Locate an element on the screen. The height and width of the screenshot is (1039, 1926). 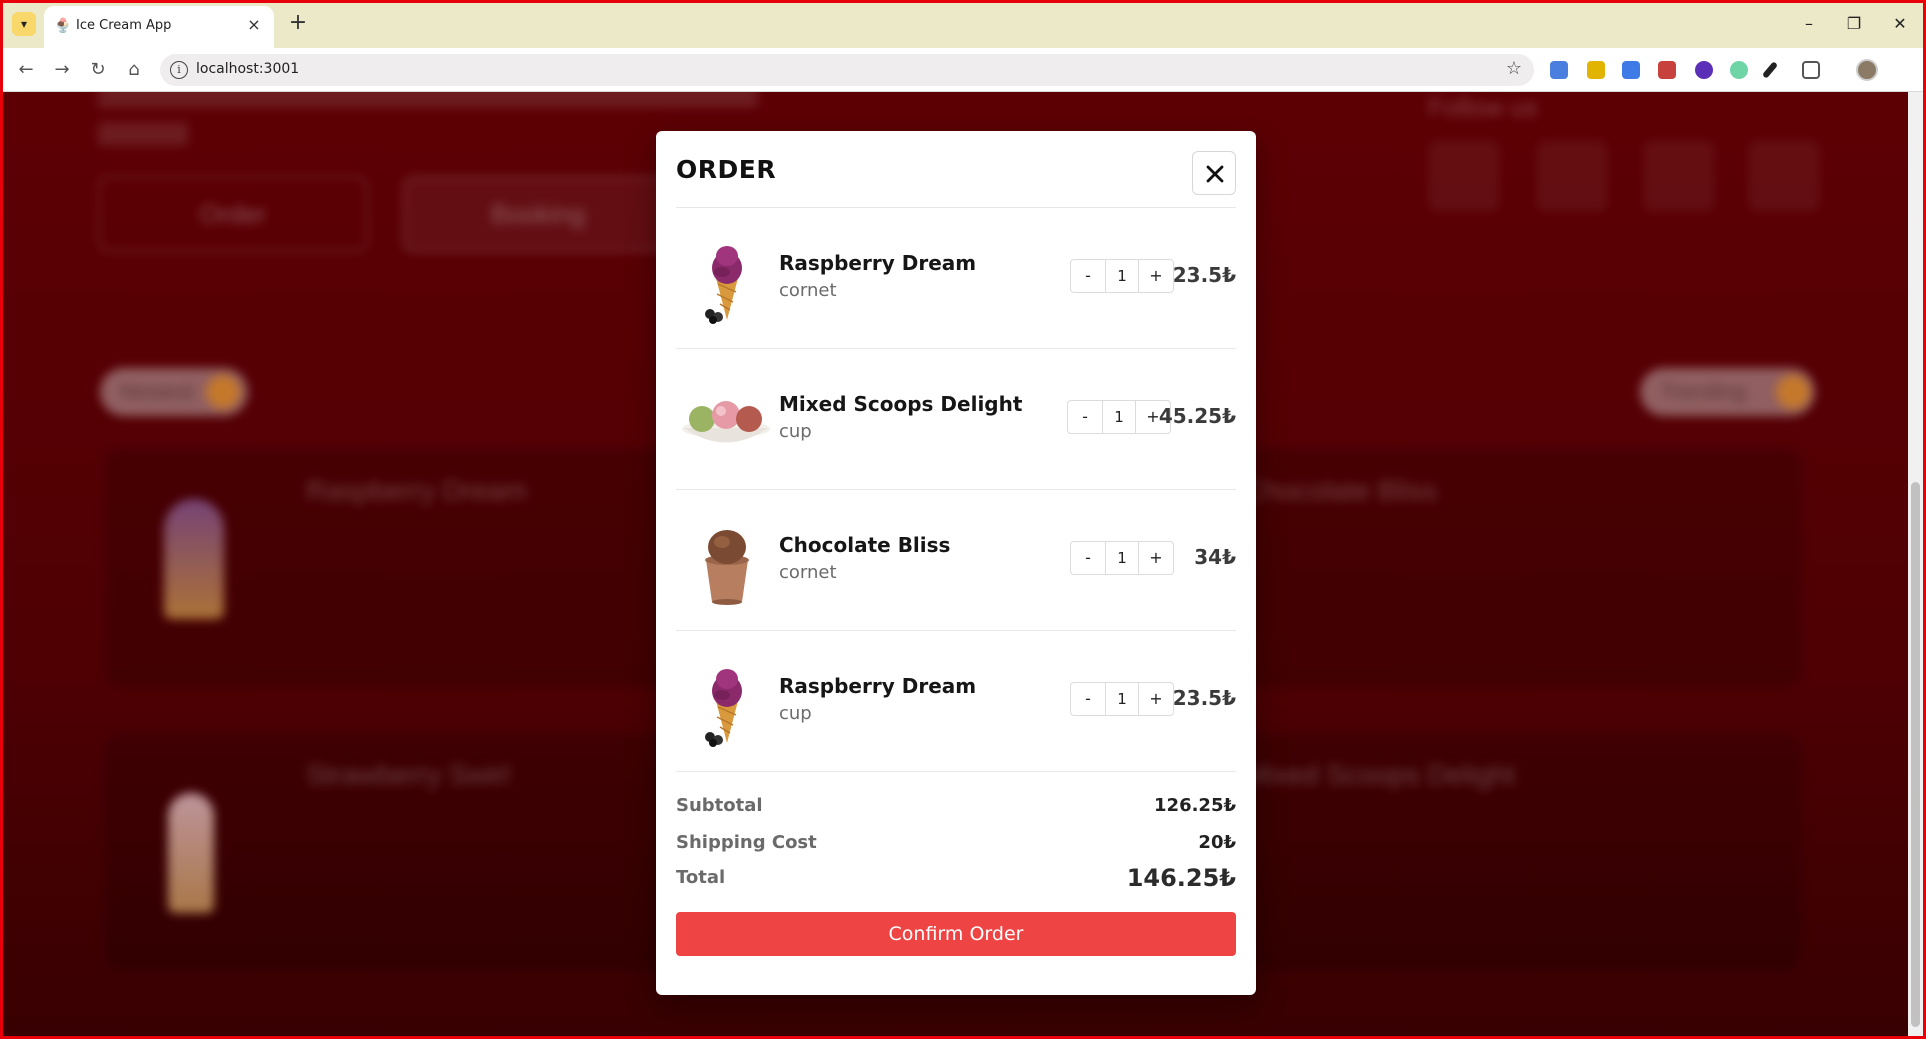
translate-extension-icon is located at coordinates (1559, 70).